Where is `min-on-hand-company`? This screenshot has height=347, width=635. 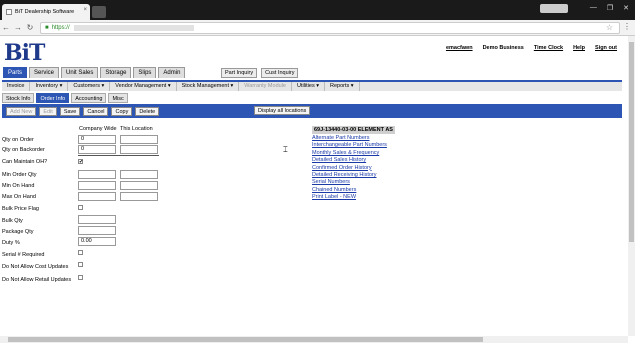 min-on-hand-company is located at coordinates (97, 185).